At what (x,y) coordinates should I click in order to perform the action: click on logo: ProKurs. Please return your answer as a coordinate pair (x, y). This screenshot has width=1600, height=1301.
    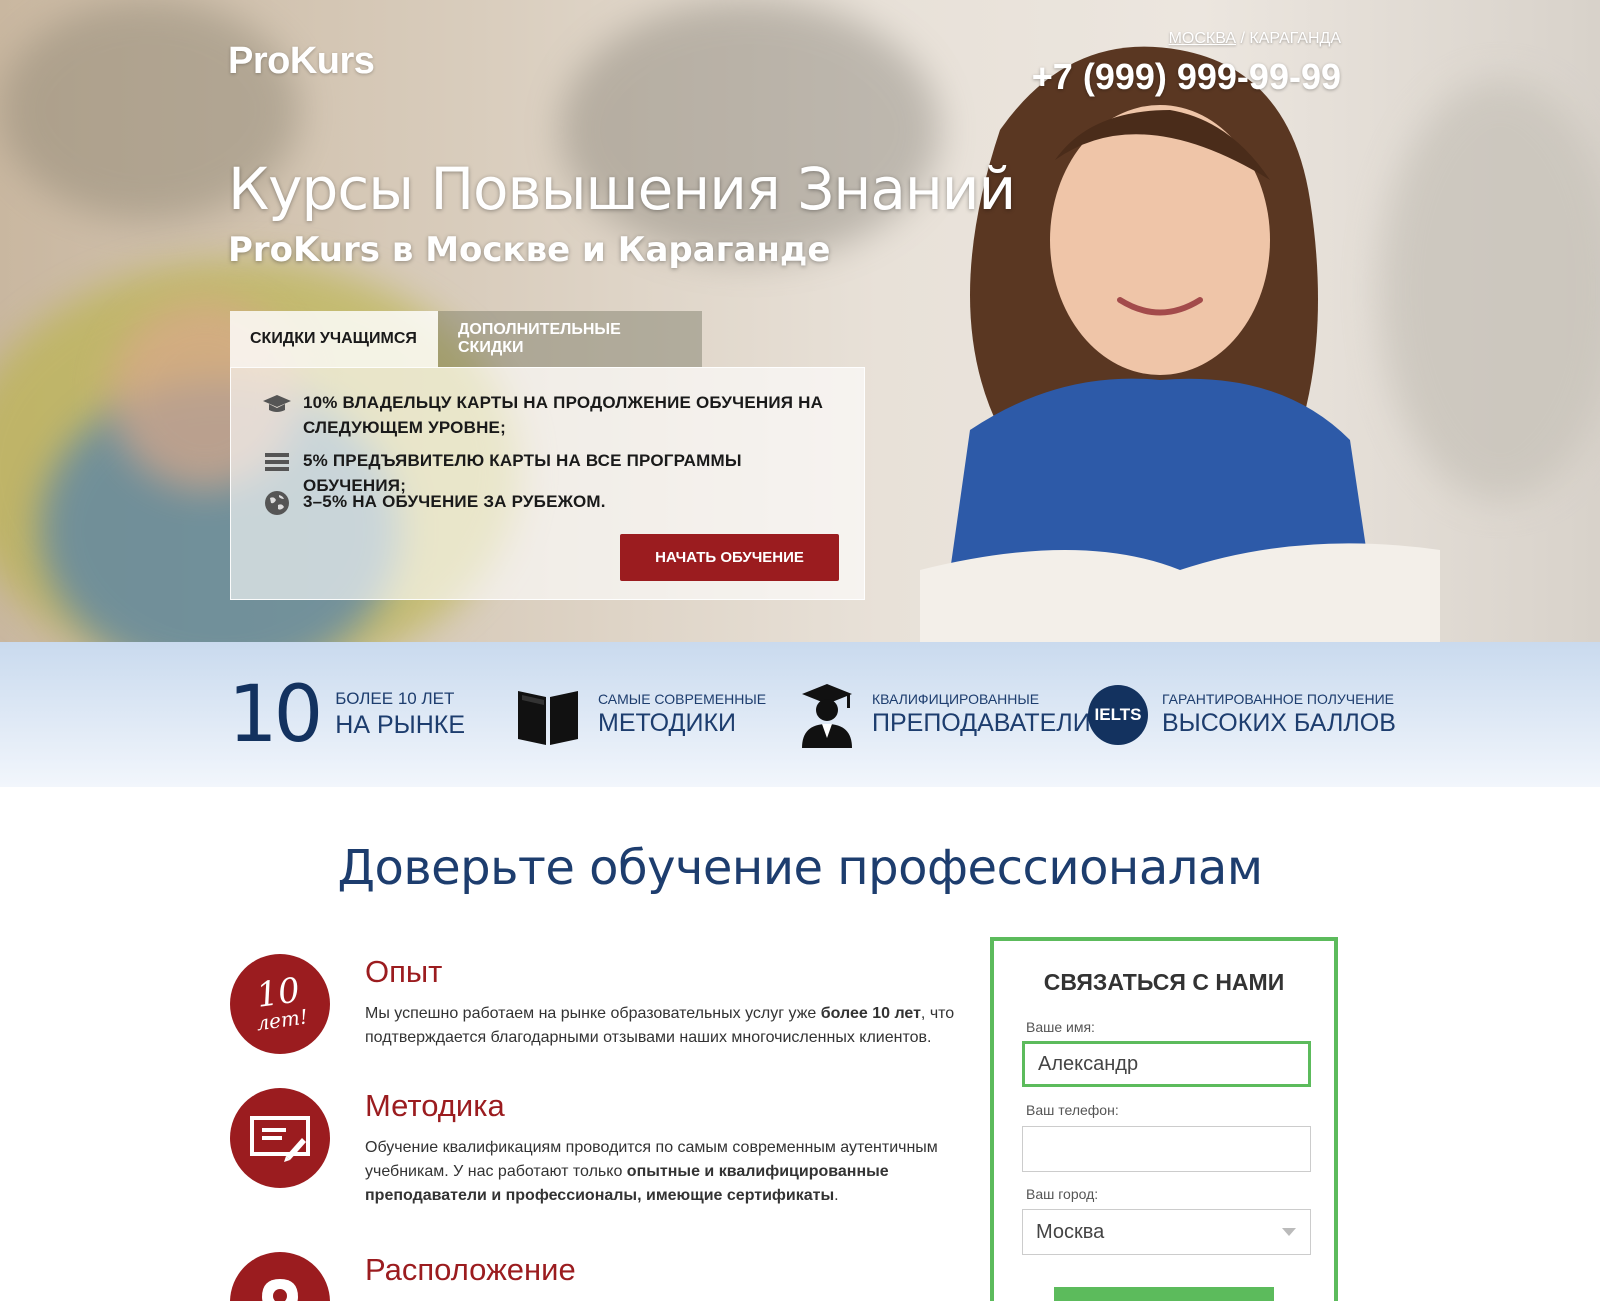
    Looking at the image, I should click on (301, 61).